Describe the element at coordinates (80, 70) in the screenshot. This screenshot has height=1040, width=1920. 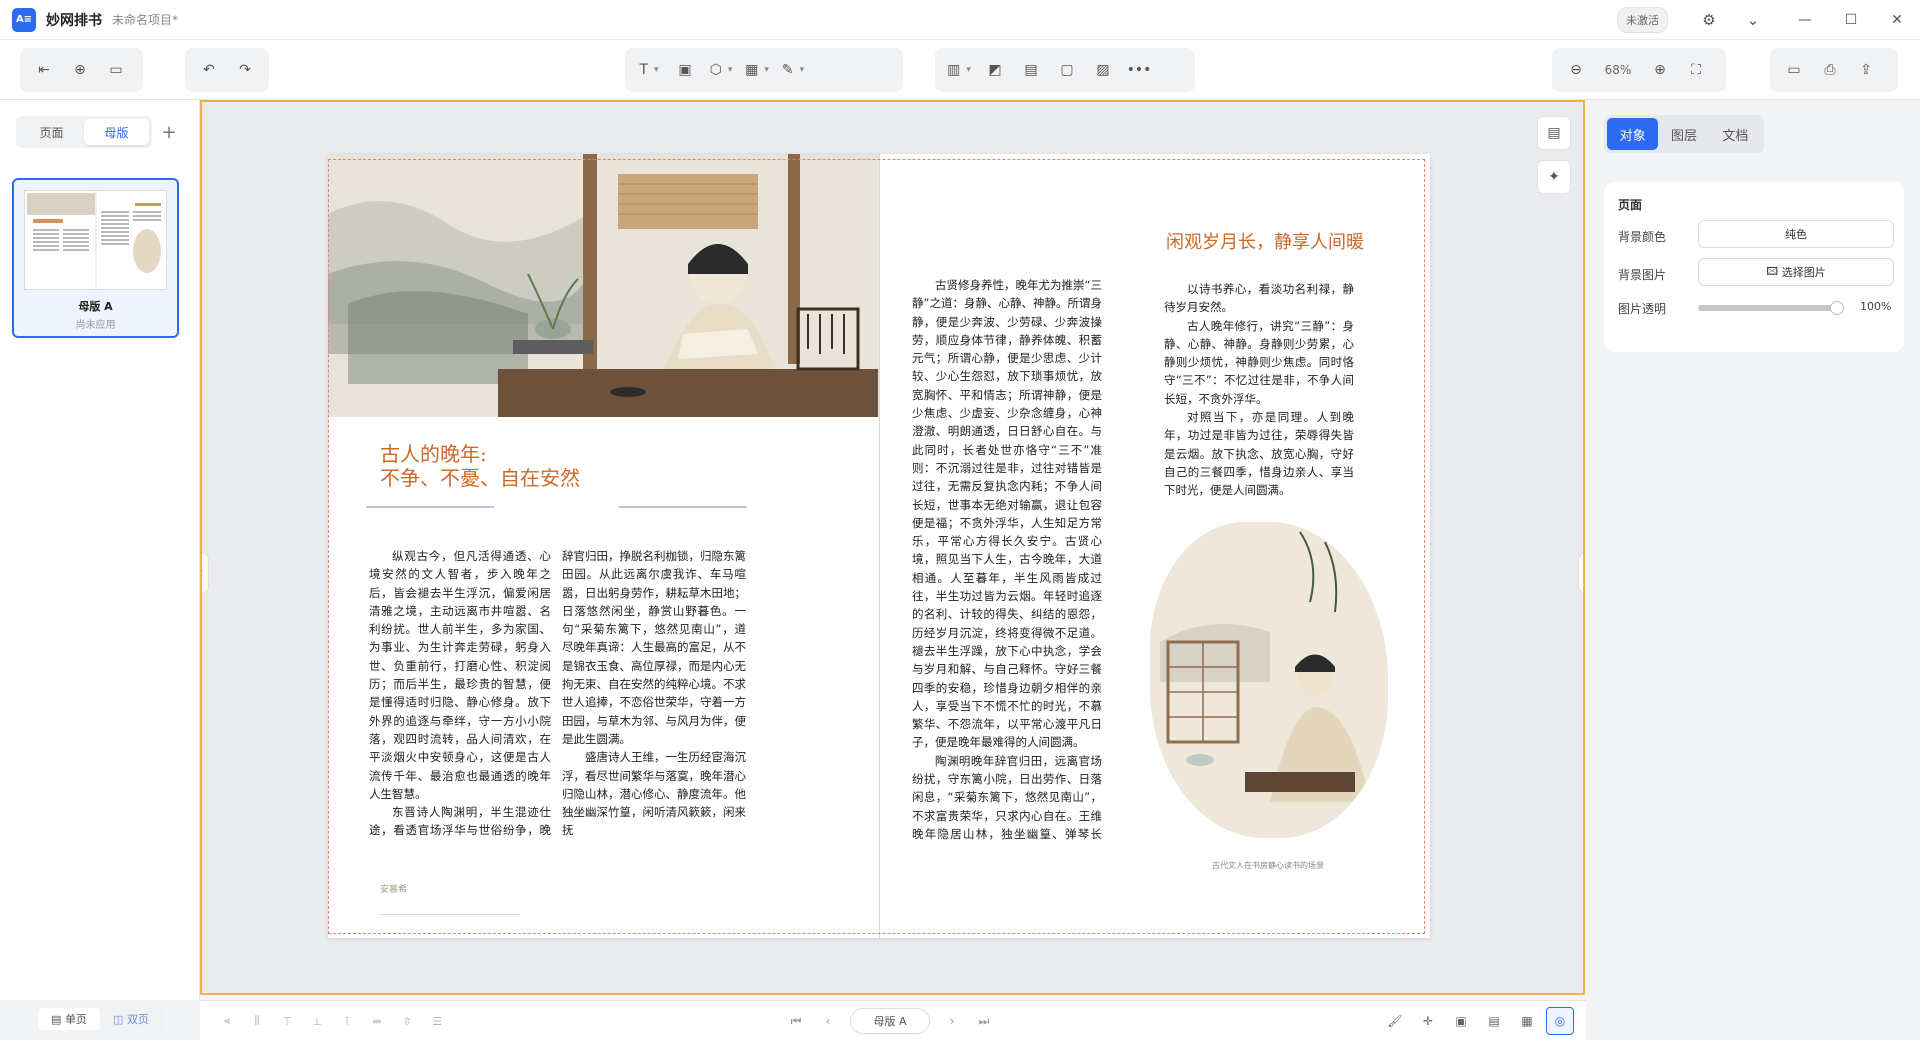
I see `new-file-icon: ⊕` at that location.